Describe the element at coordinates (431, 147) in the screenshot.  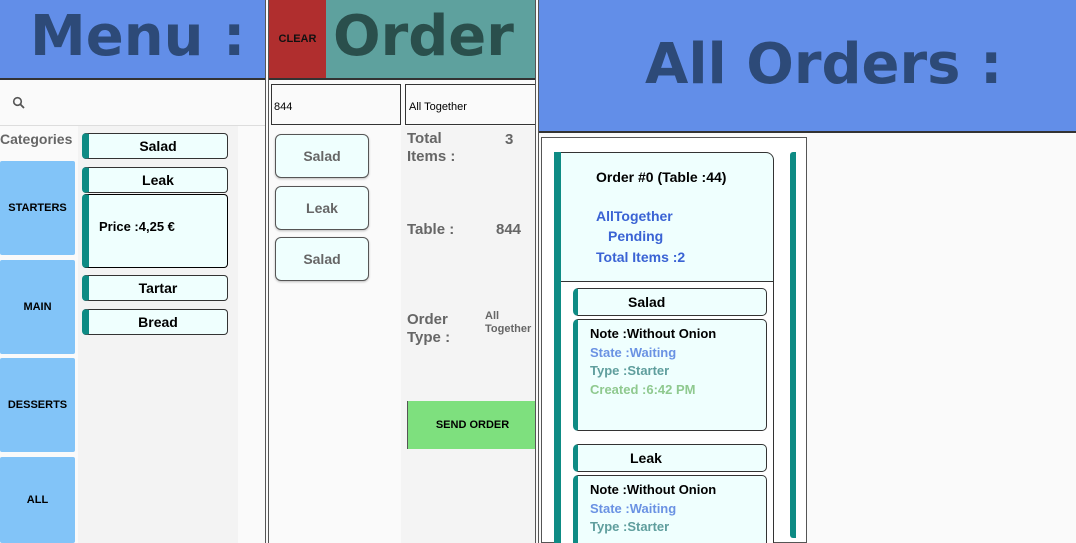
I see `total-items-label: Total Items :` at that location.